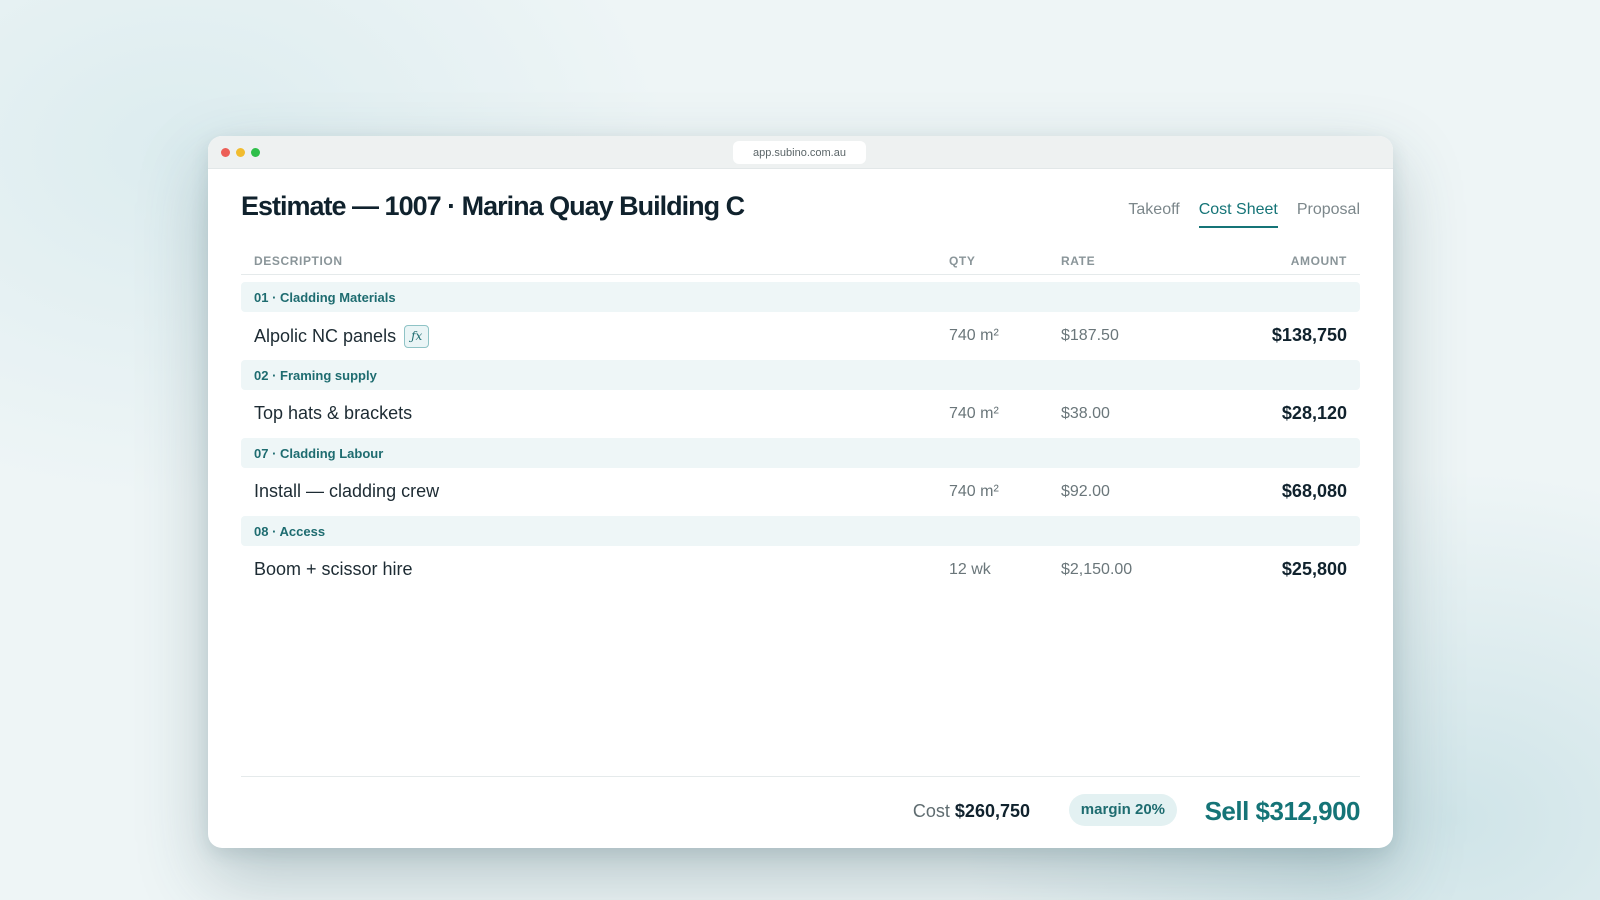  I want to click on window-controls, so click(240, 152).